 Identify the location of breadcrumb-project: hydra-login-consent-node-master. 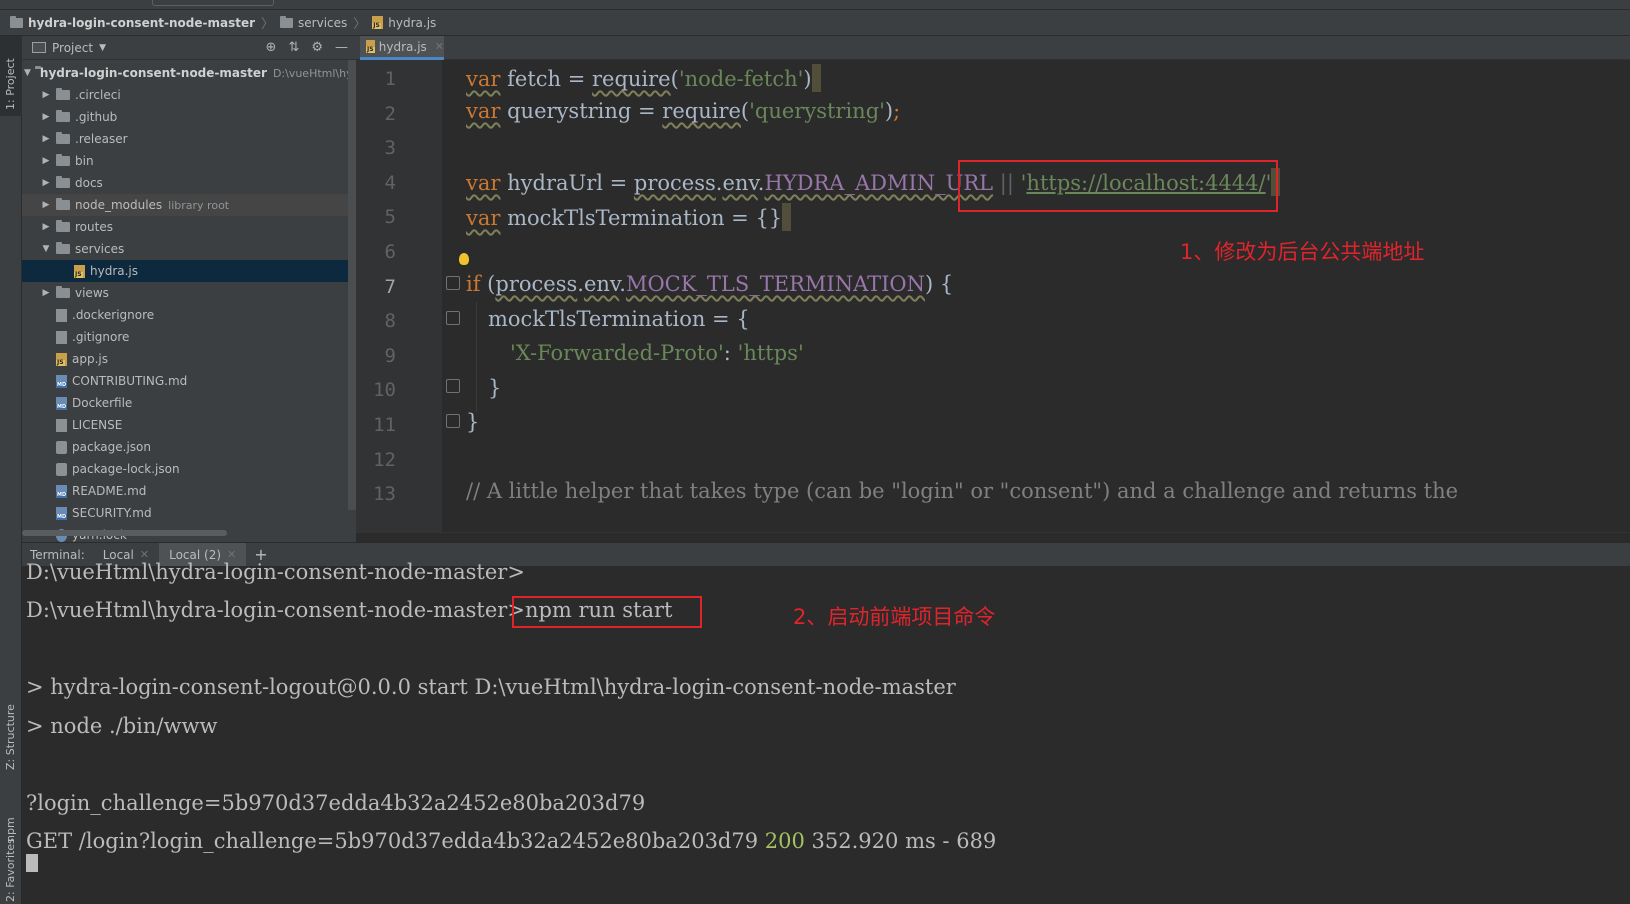
(132, 22).